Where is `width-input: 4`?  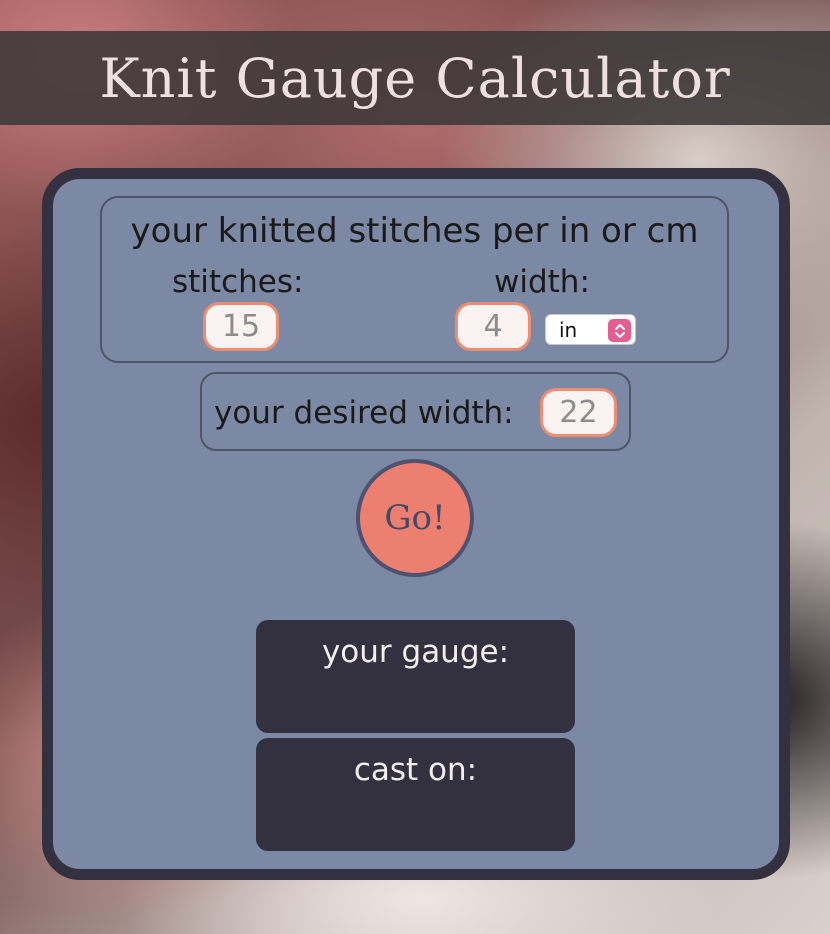 width-input: 4 is located at coordinates (493, 326).